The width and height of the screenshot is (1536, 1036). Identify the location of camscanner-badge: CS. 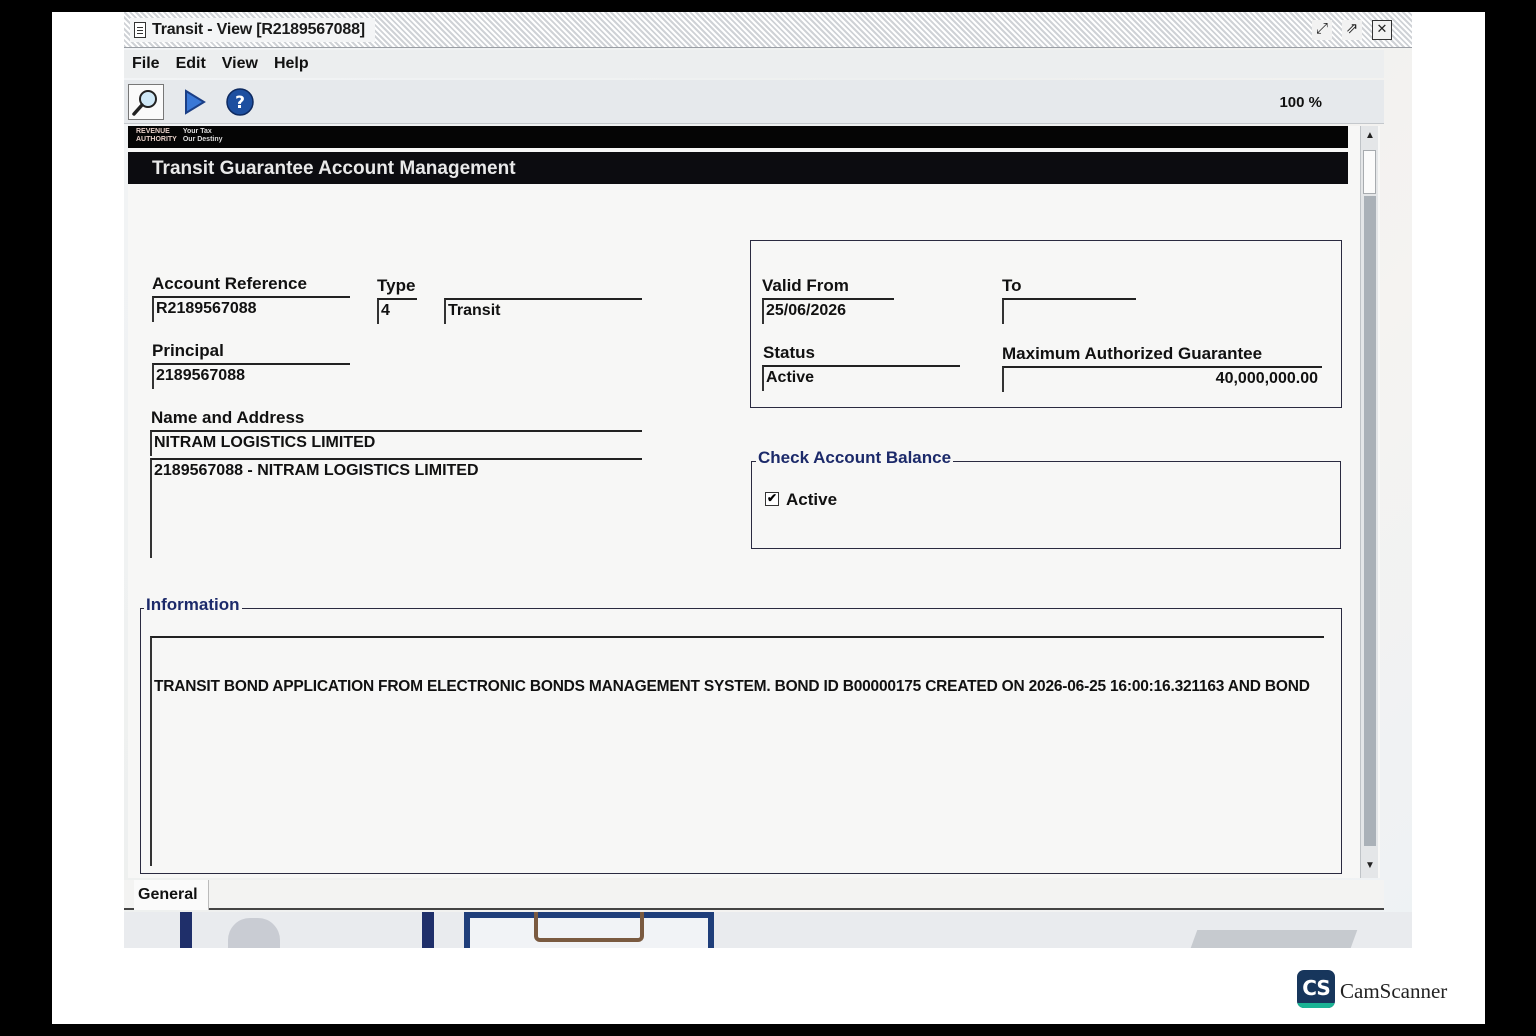
(1316, 988).